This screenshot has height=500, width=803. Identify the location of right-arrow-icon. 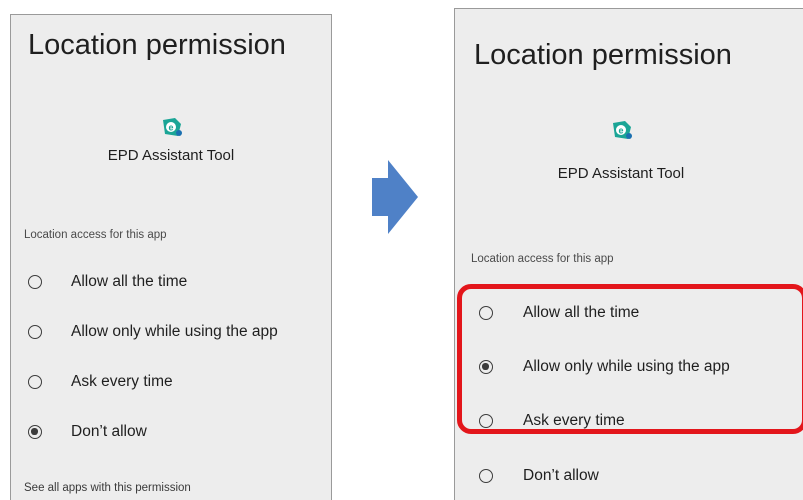
(395, 197).